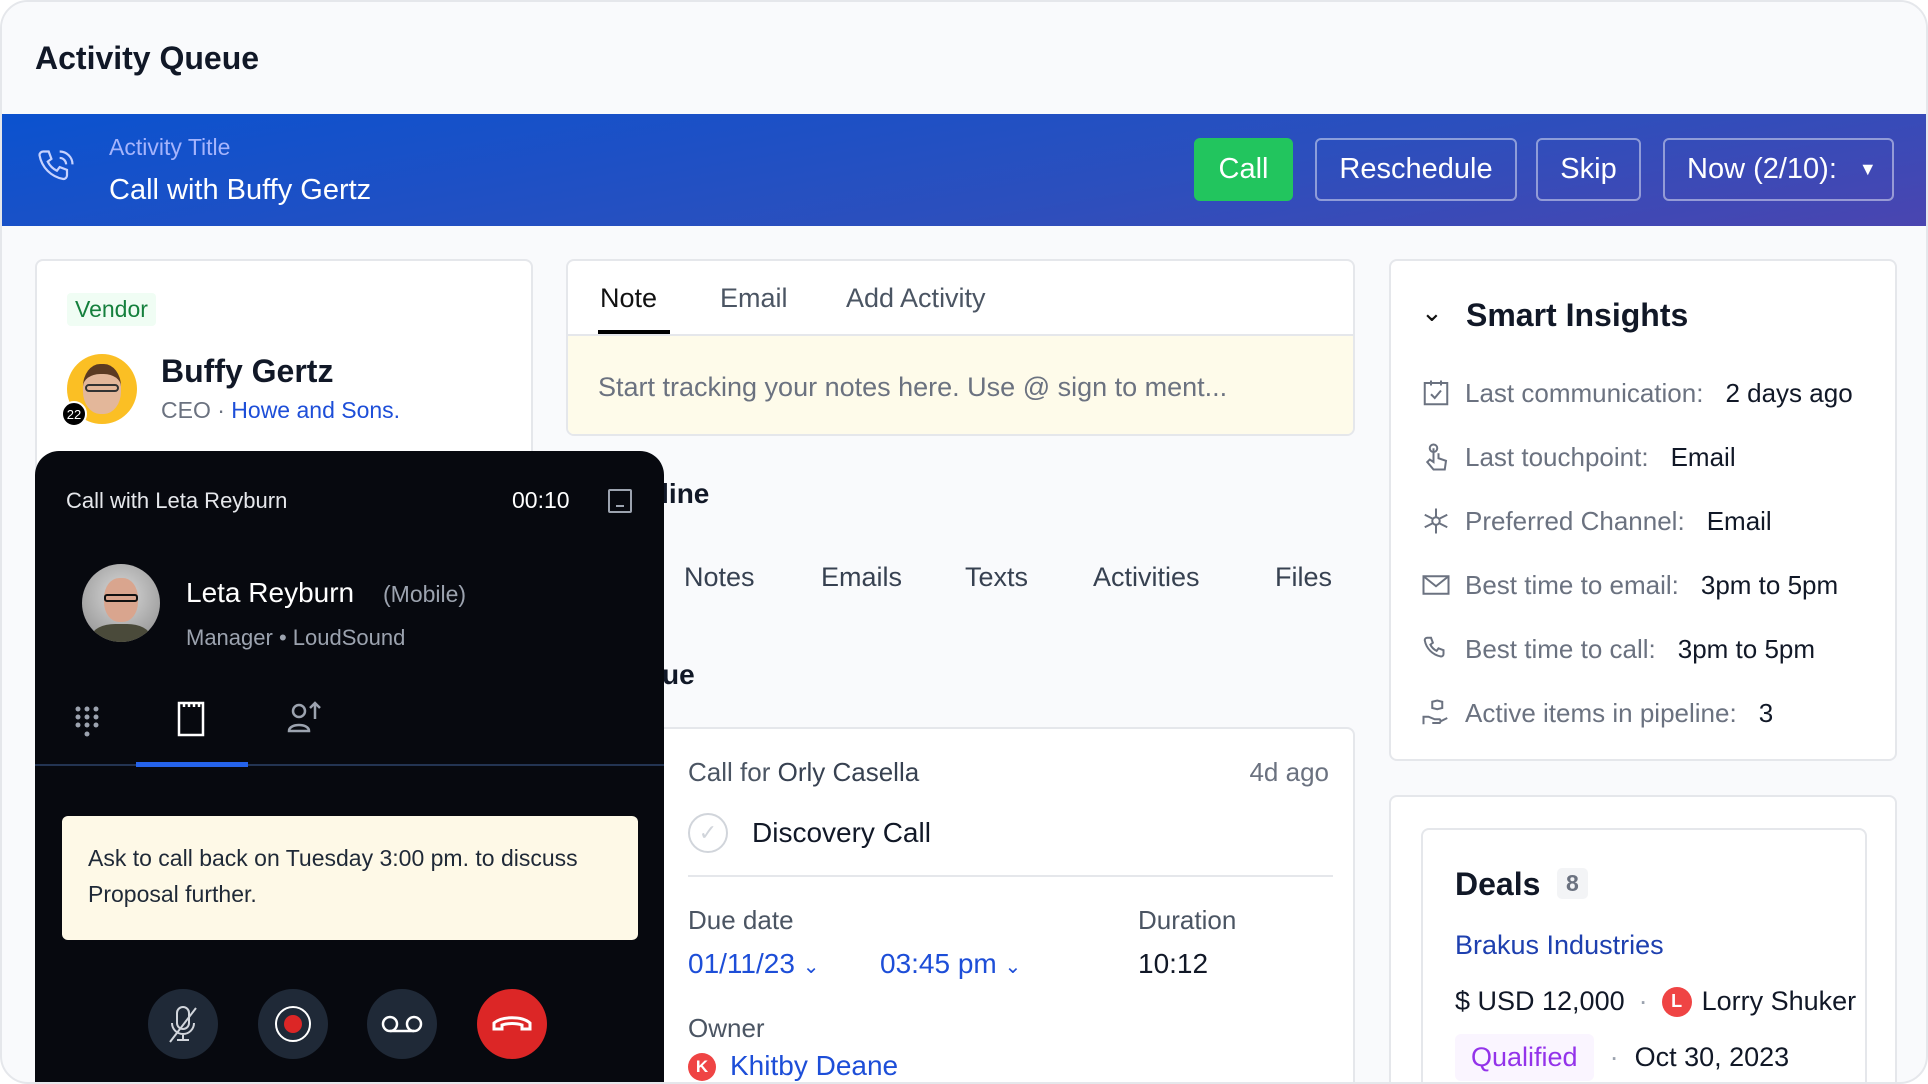 The image size is (1928, 1084). Describe the element at coordinates (1739, 520) in the screenshot. I see `insight-value: Email` at that location.